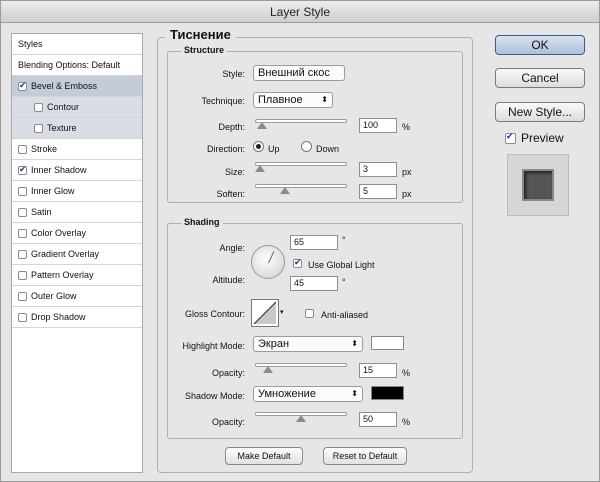 Image resolution: width=600 pixels, height=482 pixels. I want to click on anti-aliased-checkbox, so click(309, 313).